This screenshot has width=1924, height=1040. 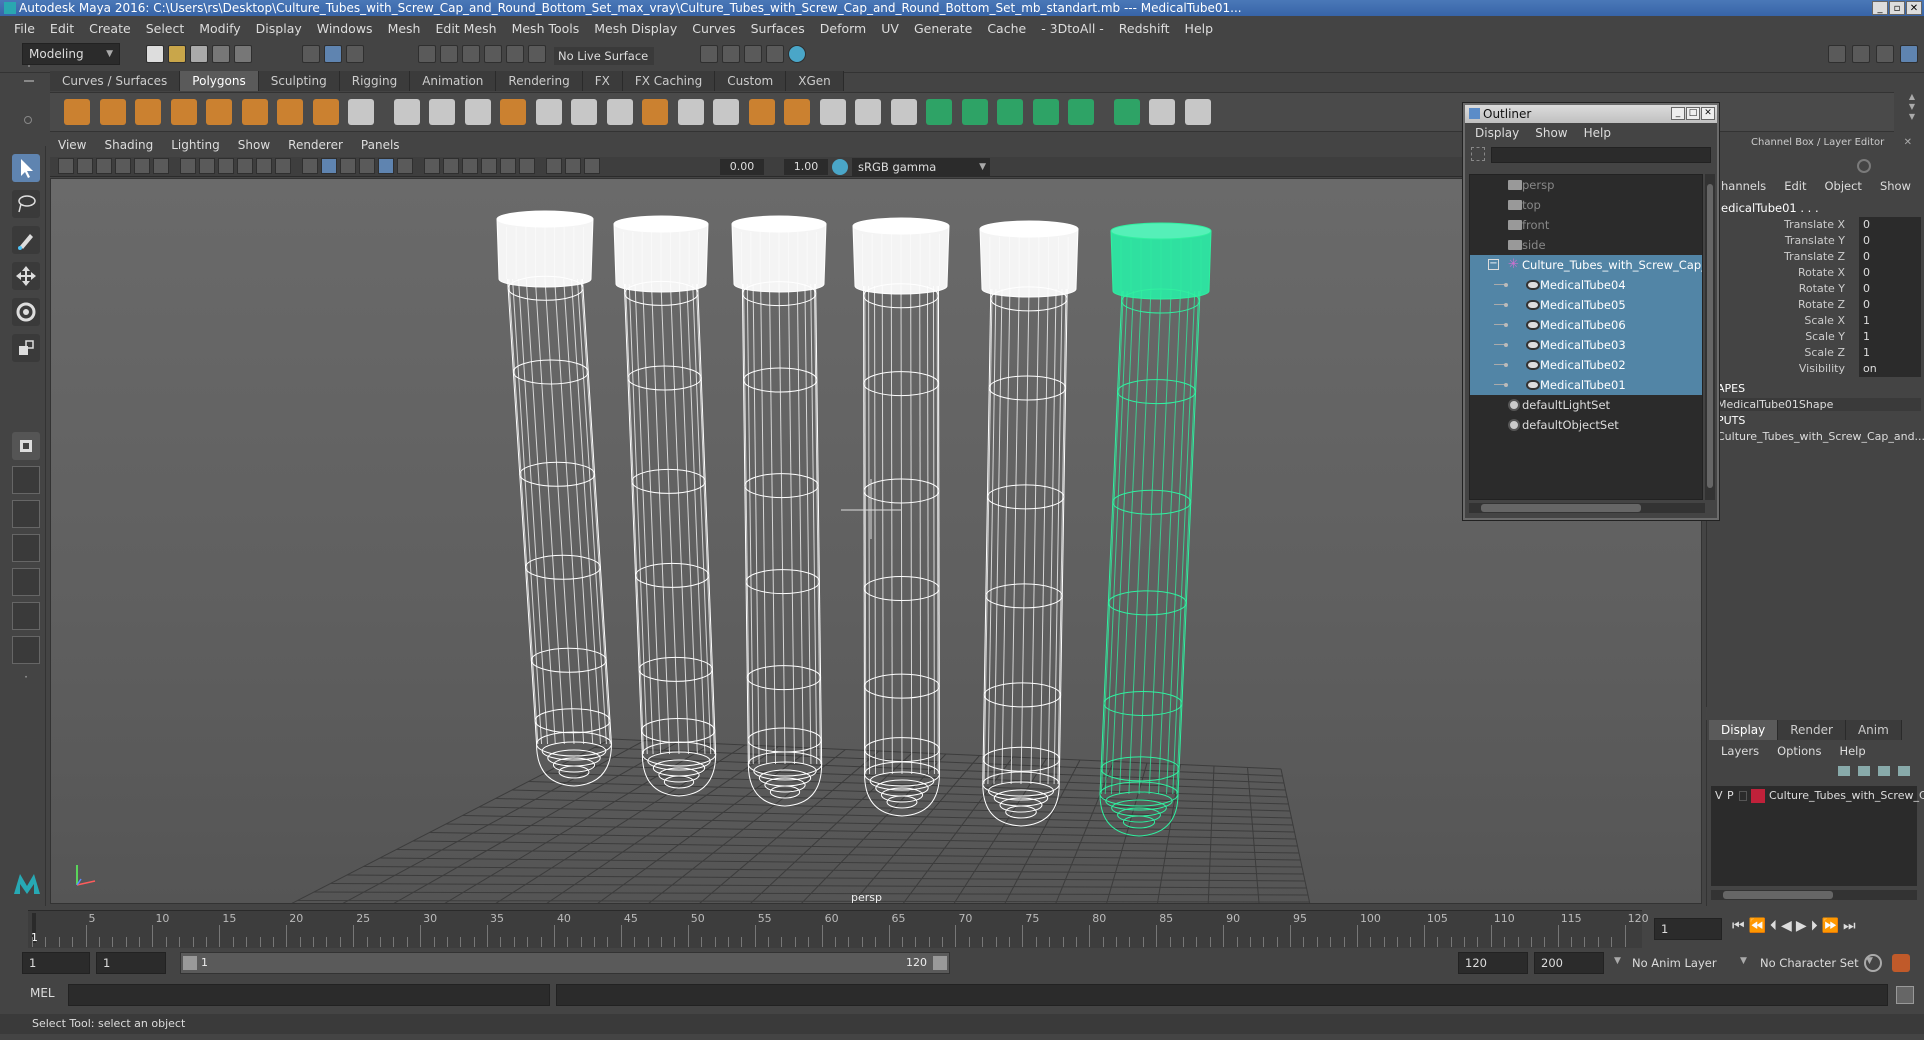 I want to click on script-editor-icon, so click(x=1905, y=995).